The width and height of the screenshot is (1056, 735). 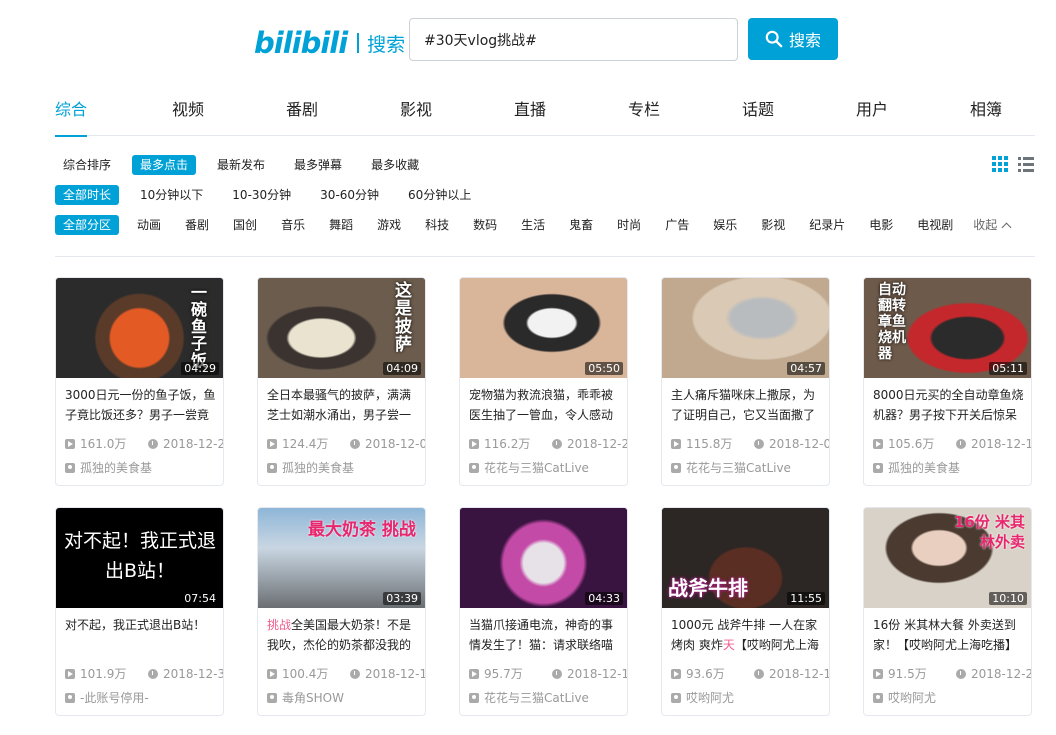 I want to click on zone-item: 纪录片, so click(x=827, y=225).